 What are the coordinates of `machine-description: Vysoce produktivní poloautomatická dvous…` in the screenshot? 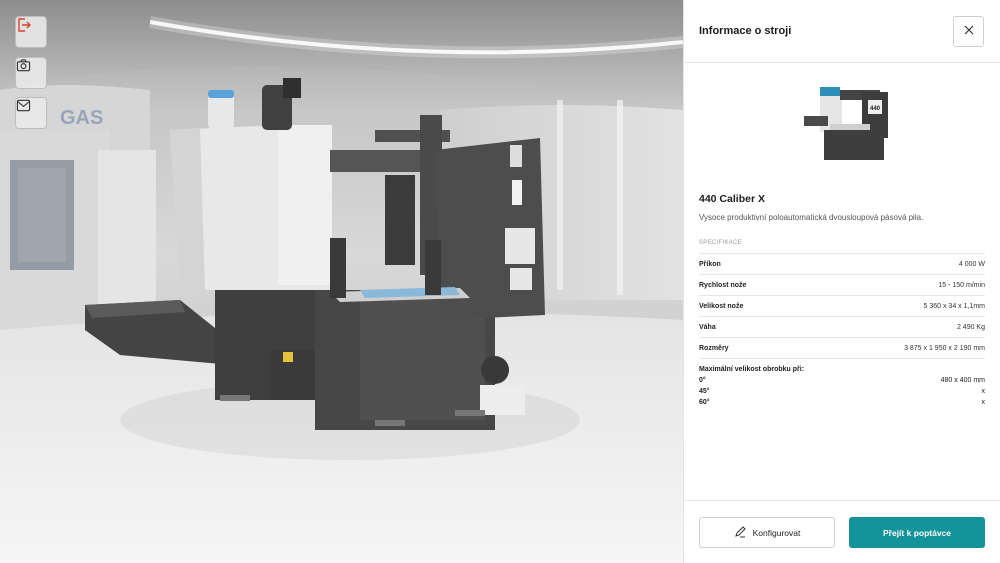 It's located at (811, 217).